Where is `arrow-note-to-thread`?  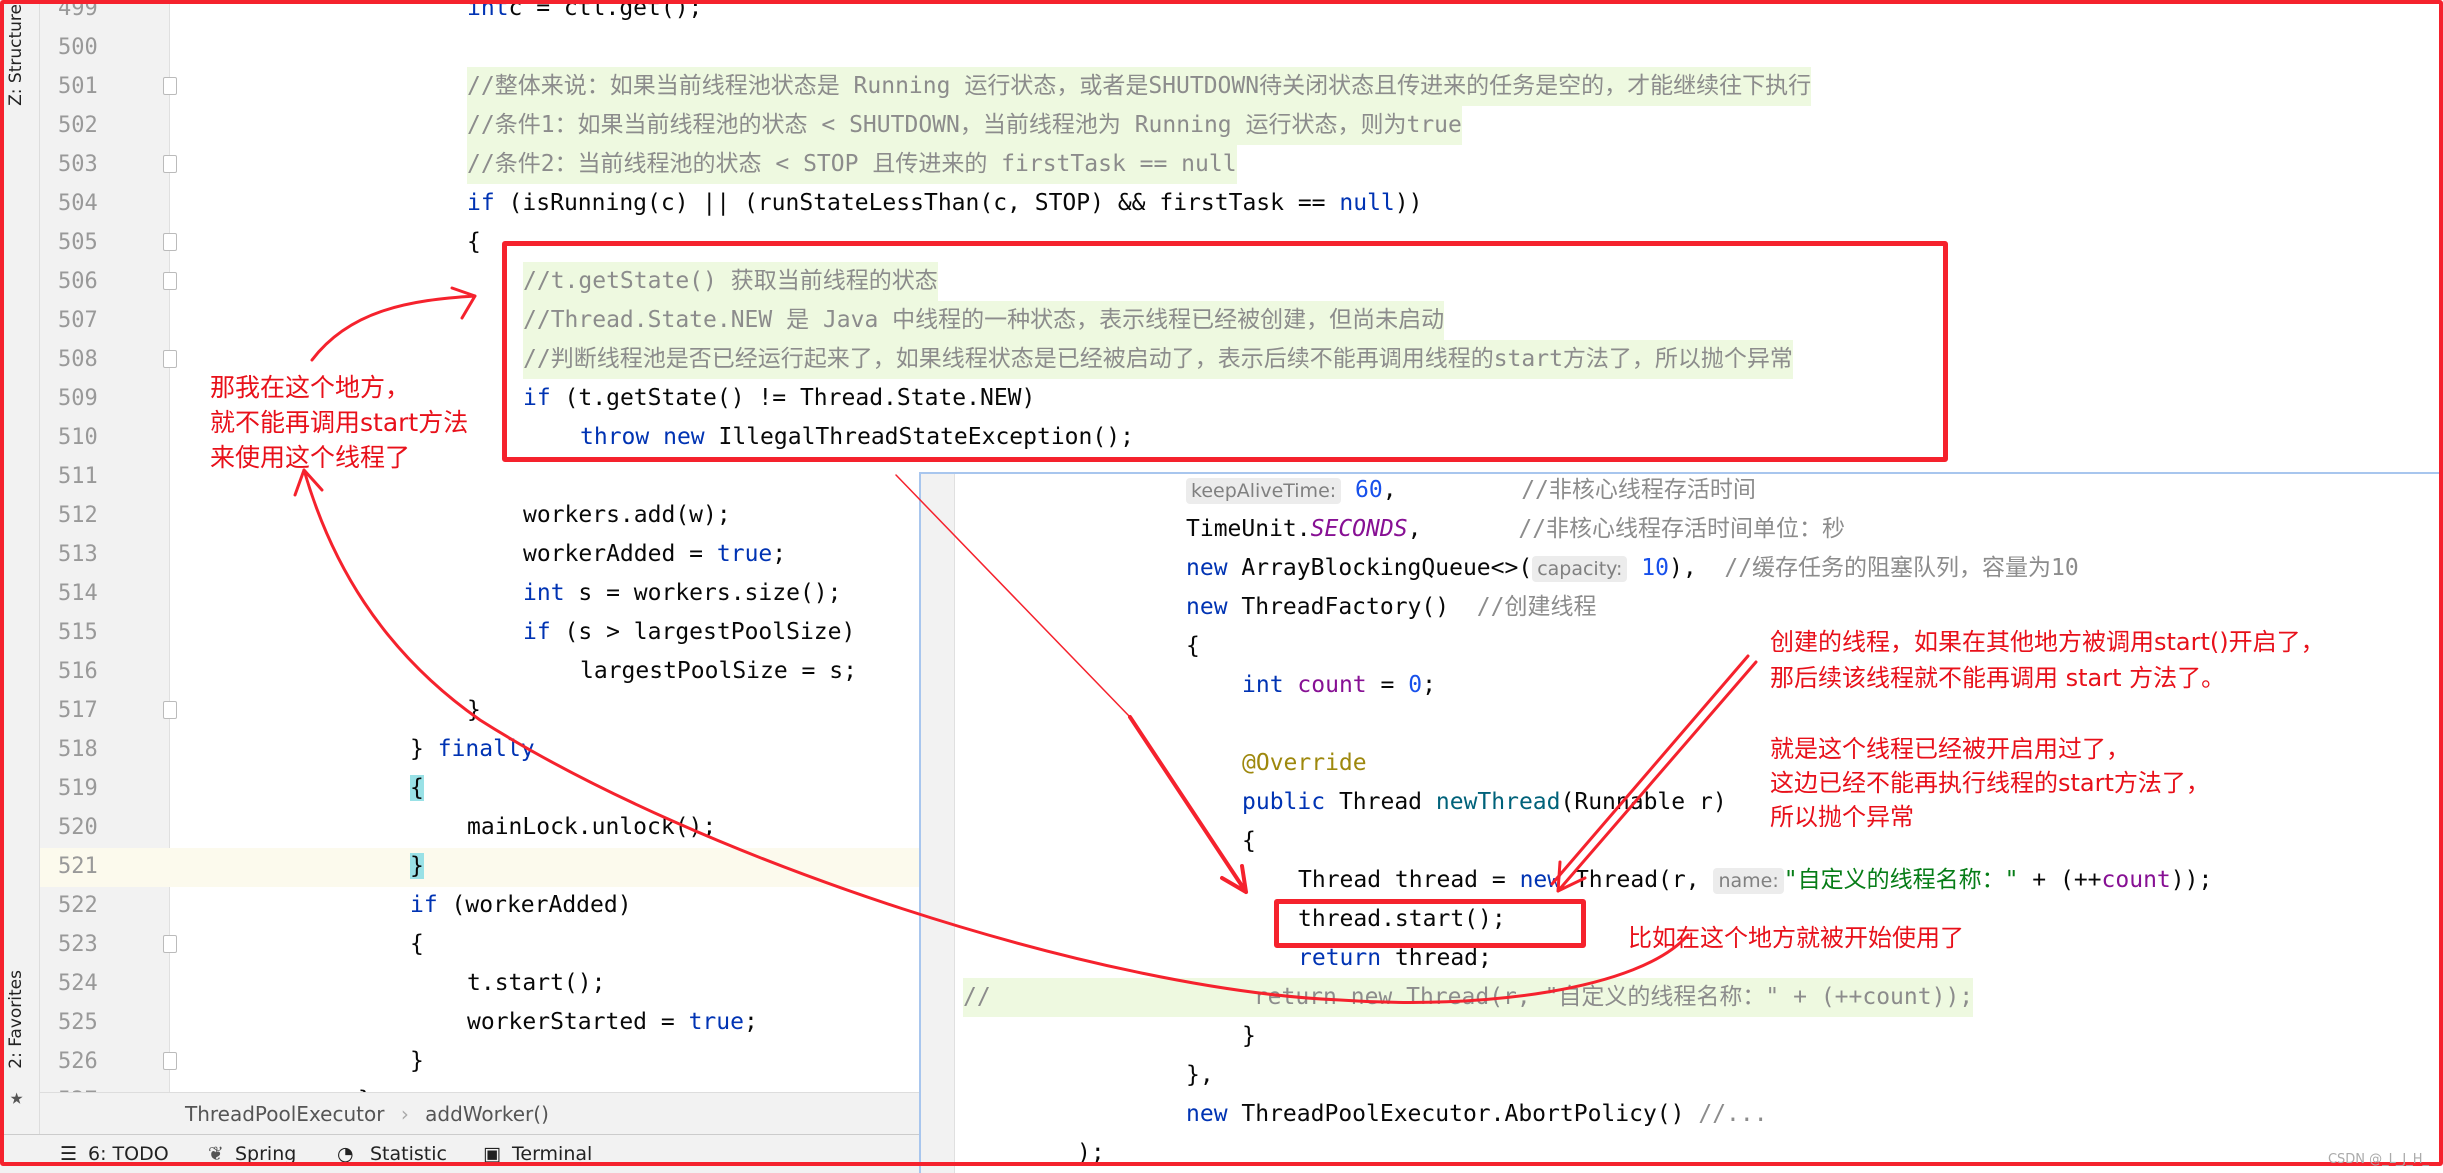 arrow-note-to-thread is located at coordinates (1654, 773).